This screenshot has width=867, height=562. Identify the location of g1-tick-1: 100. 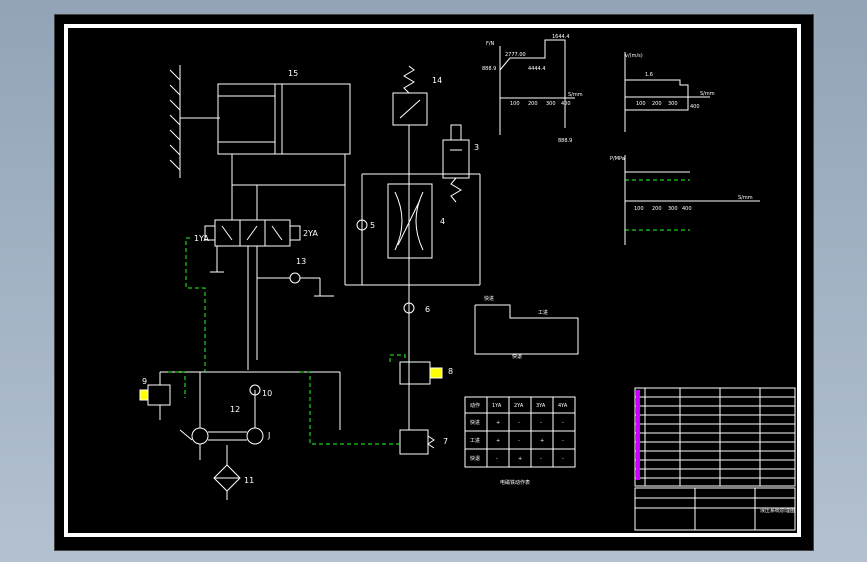
(515, 104).